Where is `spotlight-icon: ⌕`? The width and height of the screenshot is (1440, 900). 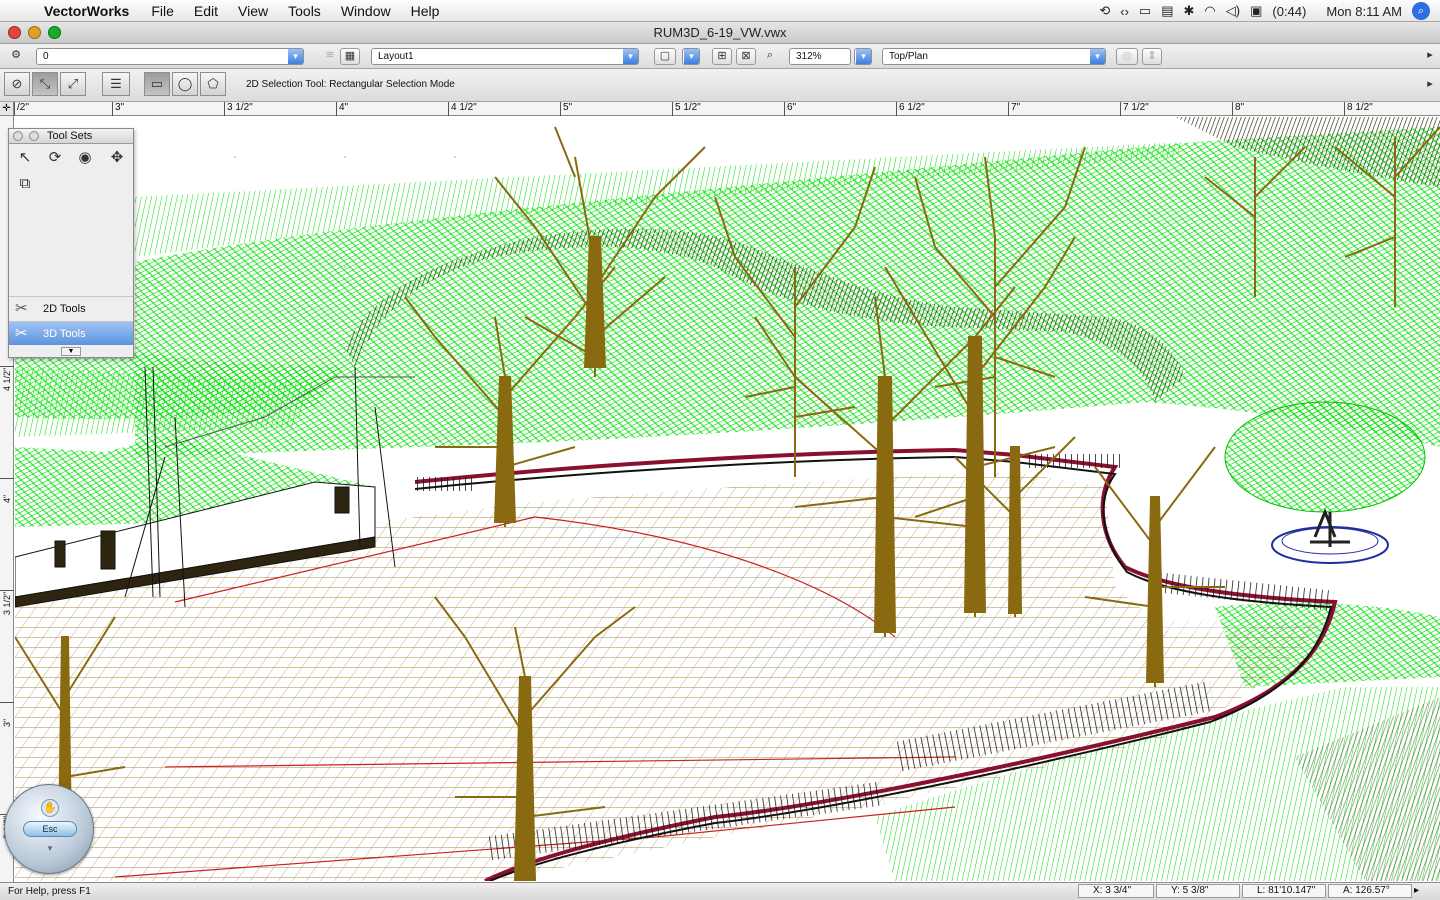 spotlight-icon: ⌕ is located at coordinates (1421, 11).